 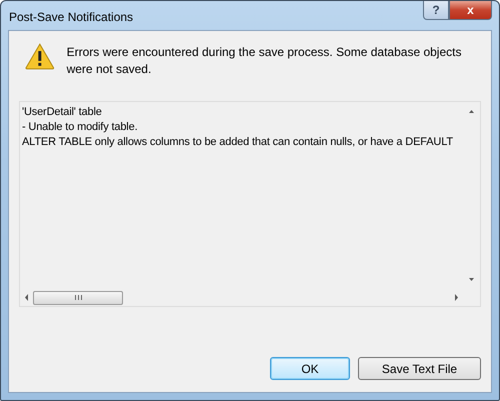 What do you see at coordinates (264, 61) in the screenshot?
I see `error-message: Errors were encountered during the save process. Some database objects were not saved.` at bounding box center [264, 61].